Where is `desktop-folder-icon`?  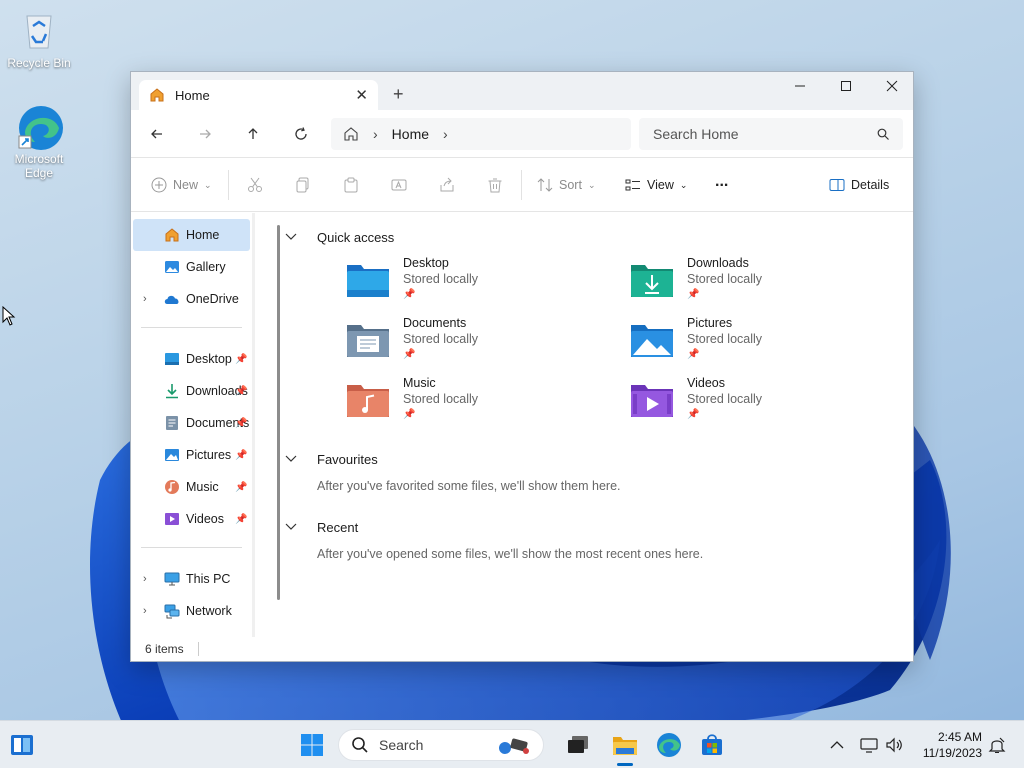 desktop-folder-icon is located at coordinates (172, 359).